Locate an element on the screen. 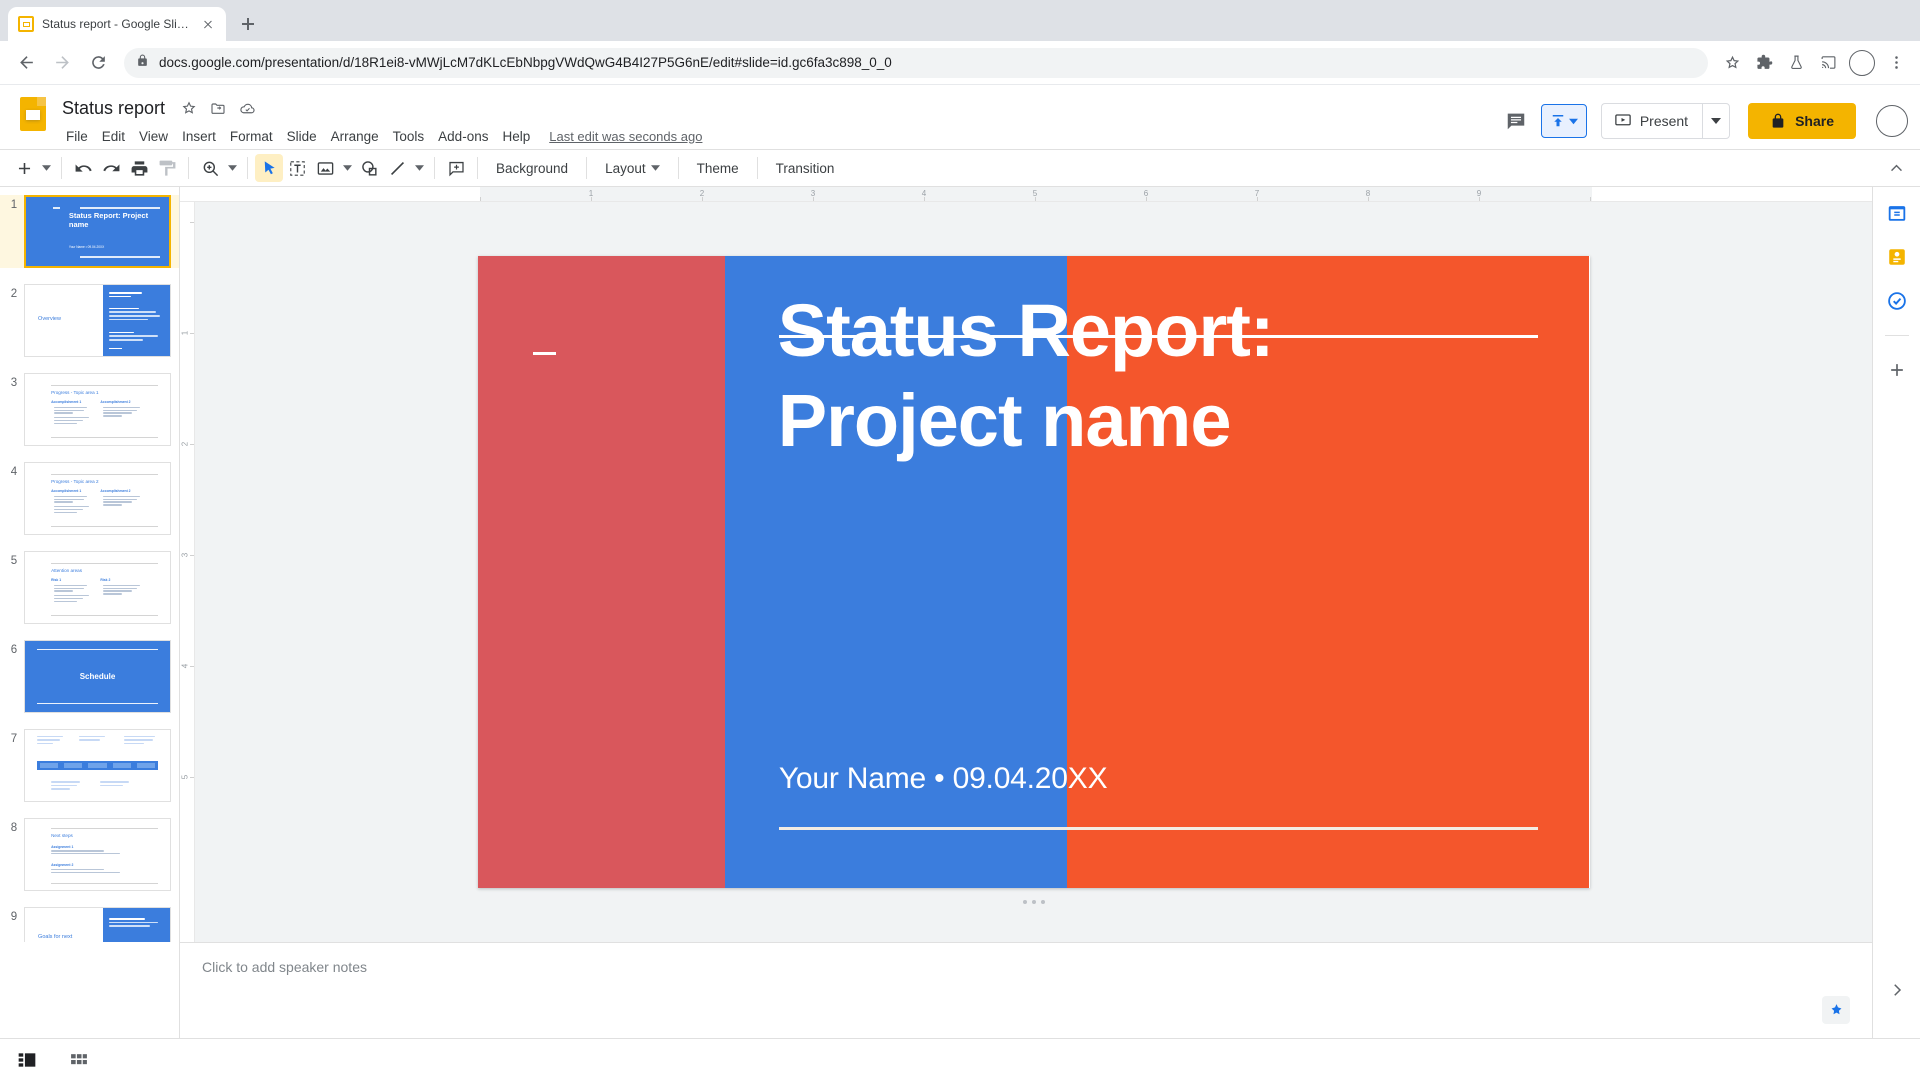 This screenshot has width=1920, height=1080. thumbnail-number: 4 is located at coordinates (14, 472).